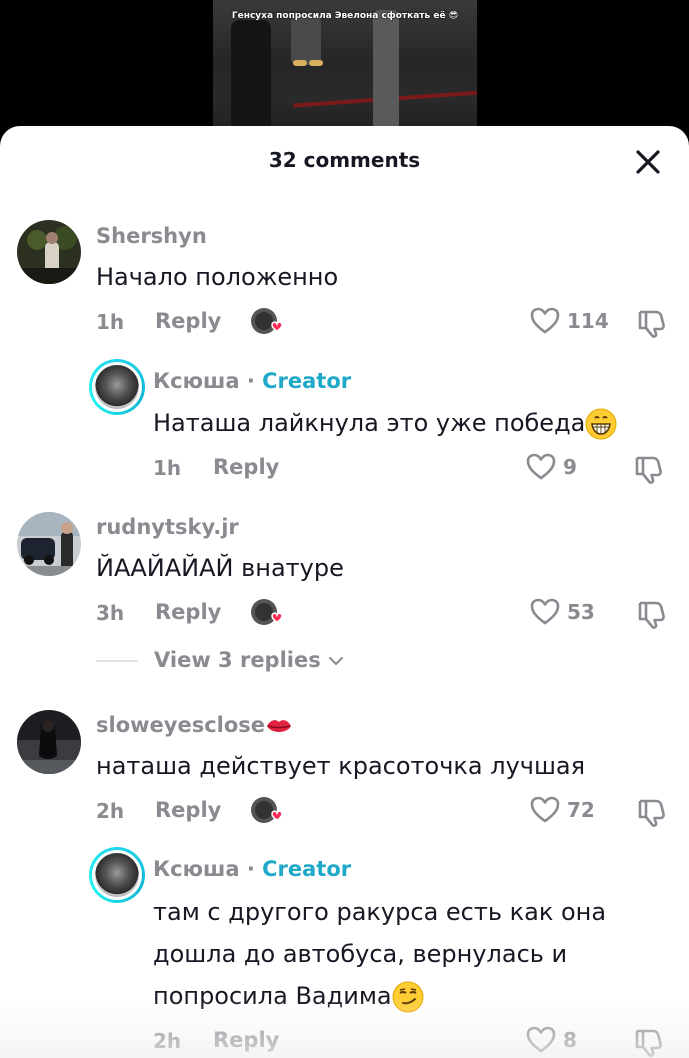 The height and width of the screenshot is (1058, 689). I want to click on like-button: 8, so click(560, 1041).